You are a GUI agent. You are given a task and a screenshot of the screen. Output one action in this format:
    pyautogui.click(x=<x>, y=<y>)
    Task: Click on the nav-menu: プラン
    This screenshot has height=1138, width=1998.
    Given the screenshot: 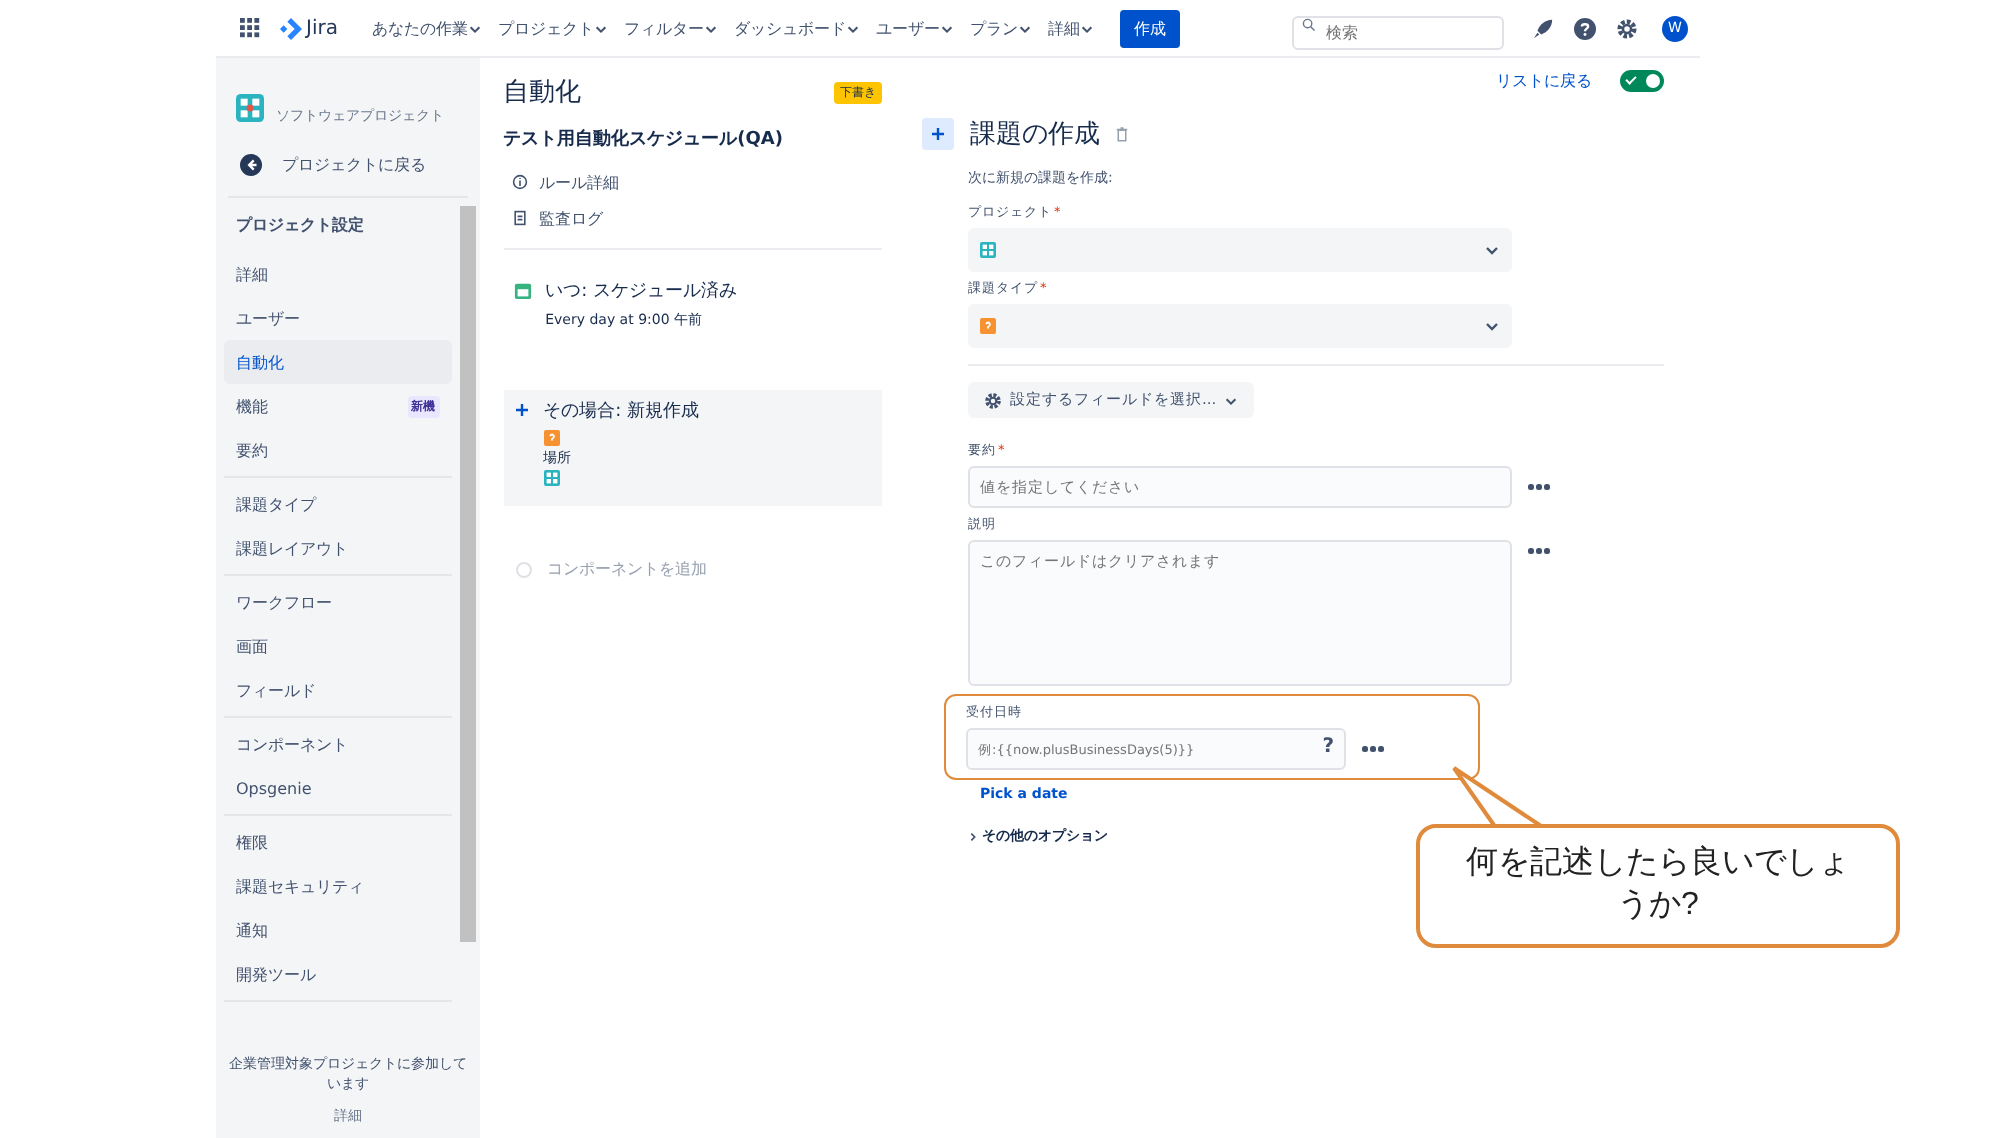 What is the action you would take?
    pyautogui.click(x=1000, y=28)
    